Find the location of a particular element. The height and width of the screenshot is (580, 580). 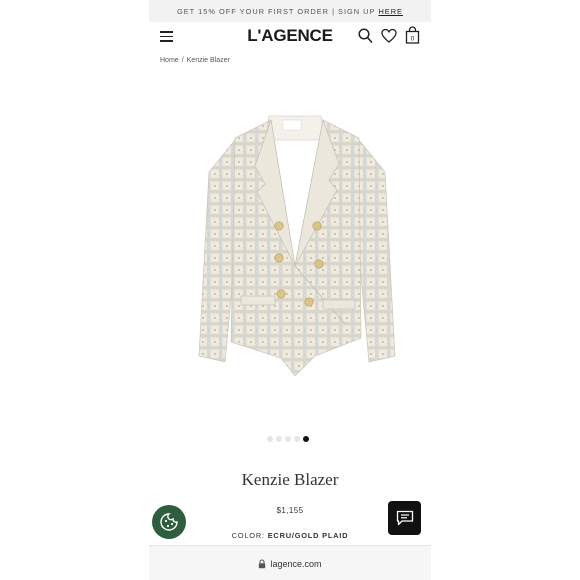

breadcrumb: Home / Kenzie Blazer is located at coordinates (195, 60).